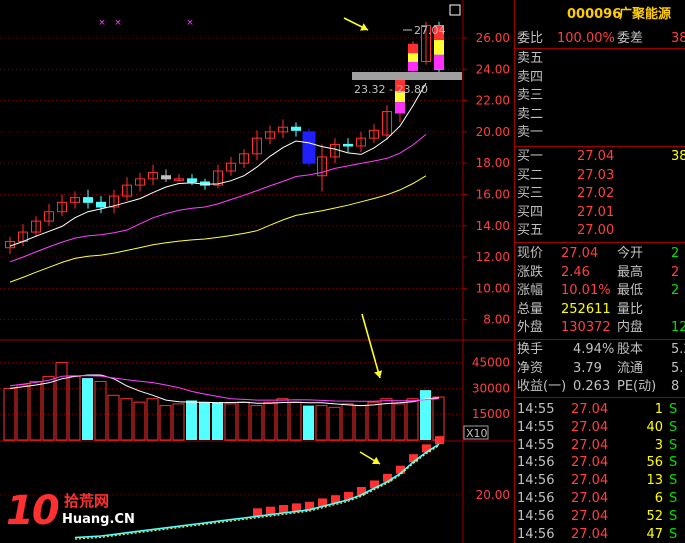 The height and width of the screenshot is (543, 685). Describe the element at coordinates (493, 257) in the screenshot. I see `price-axis-label: 12.00` at that location.